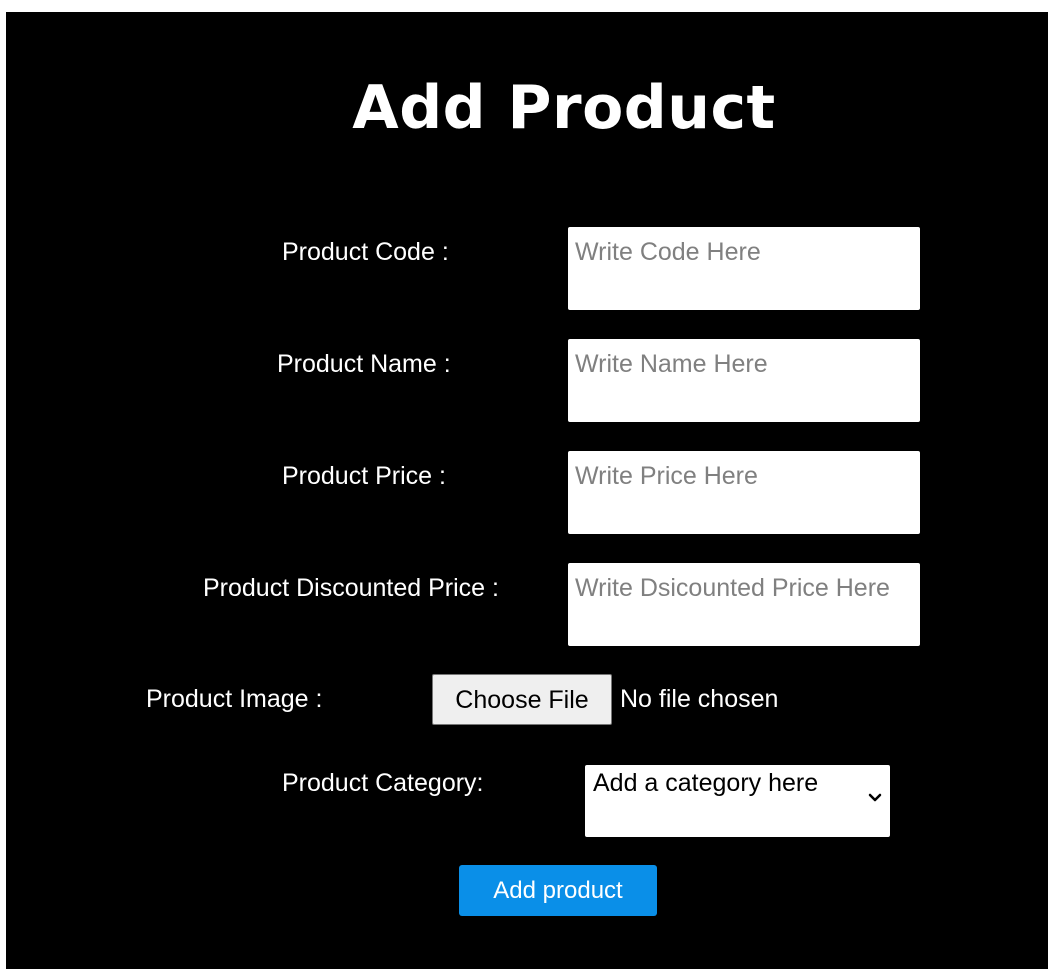 This screenshot has height=969, width=1048. I want to click on page-title: Add Product, so click(564, 108).